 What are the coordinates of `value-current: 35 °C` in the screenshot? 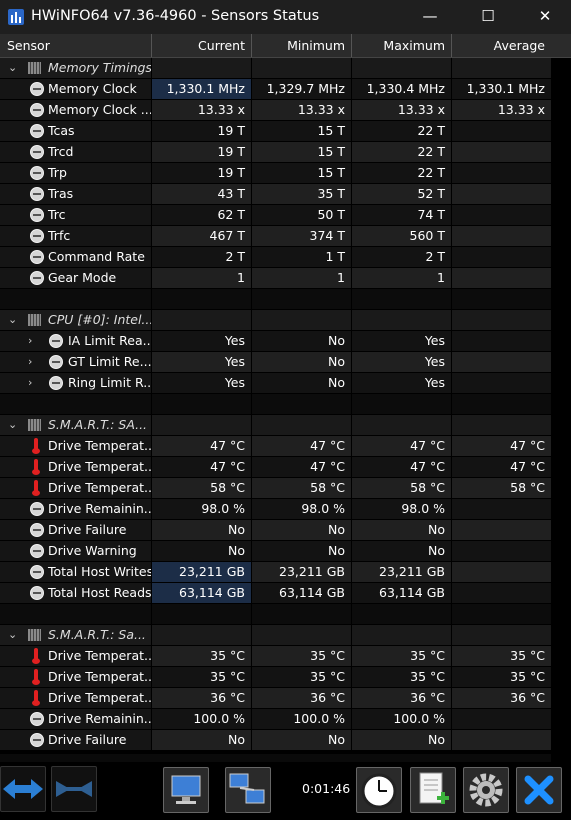 It's located at (201, 656).